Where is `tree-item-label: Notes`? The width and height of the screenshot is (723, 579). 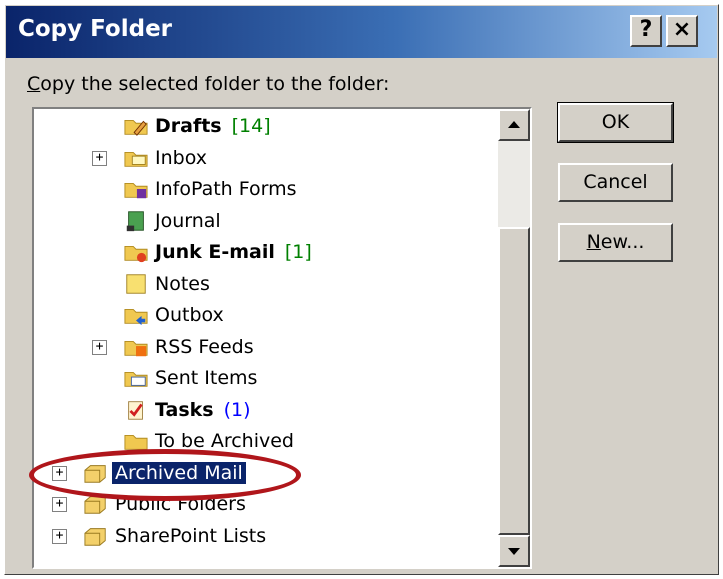
tree-item-label: Notes is located at coordinates (182, 284).